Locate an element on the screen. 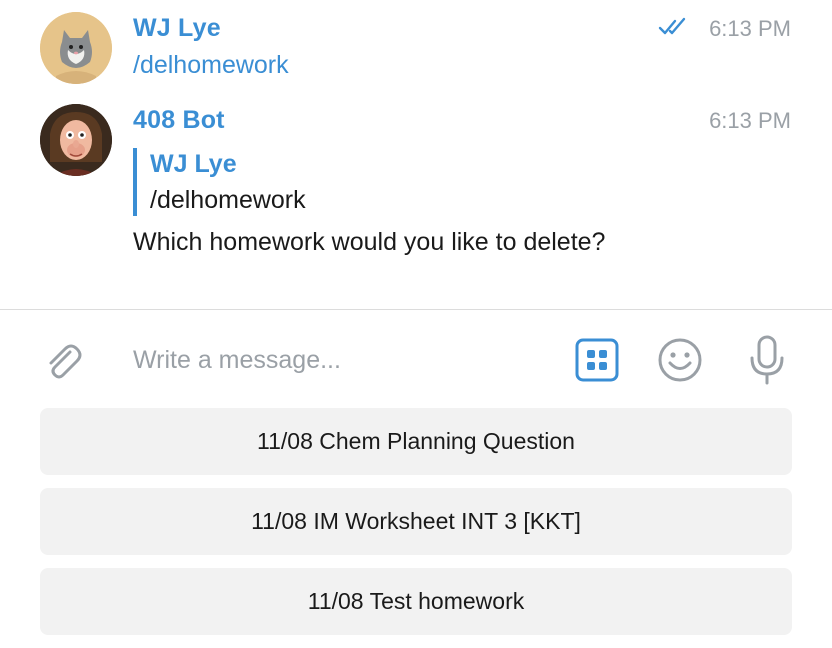 Image resolution: width=832 pixels, height=648 pixels. message-input is located at coordinates (343, 360).